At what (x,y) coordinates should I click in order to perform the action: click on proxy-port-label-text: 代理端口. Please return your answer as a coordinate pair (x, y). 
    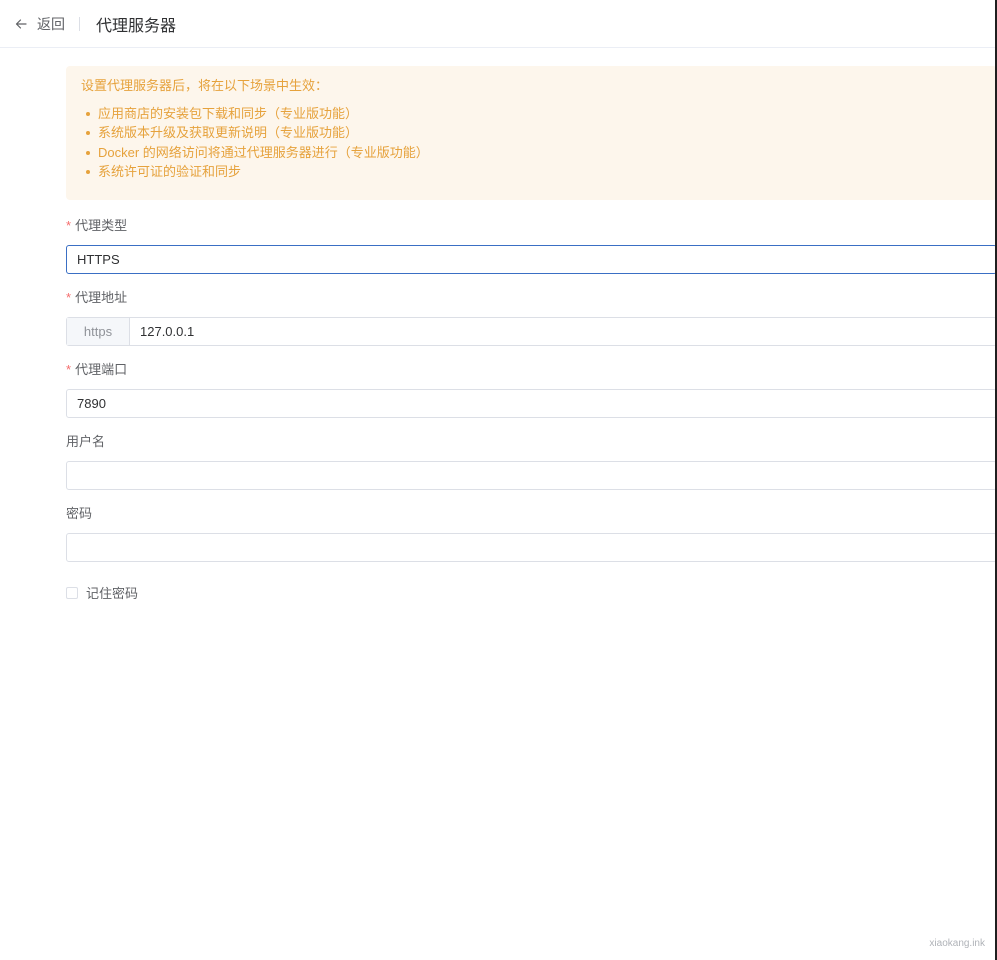
    Looking at the image, I should click on (101, 369).